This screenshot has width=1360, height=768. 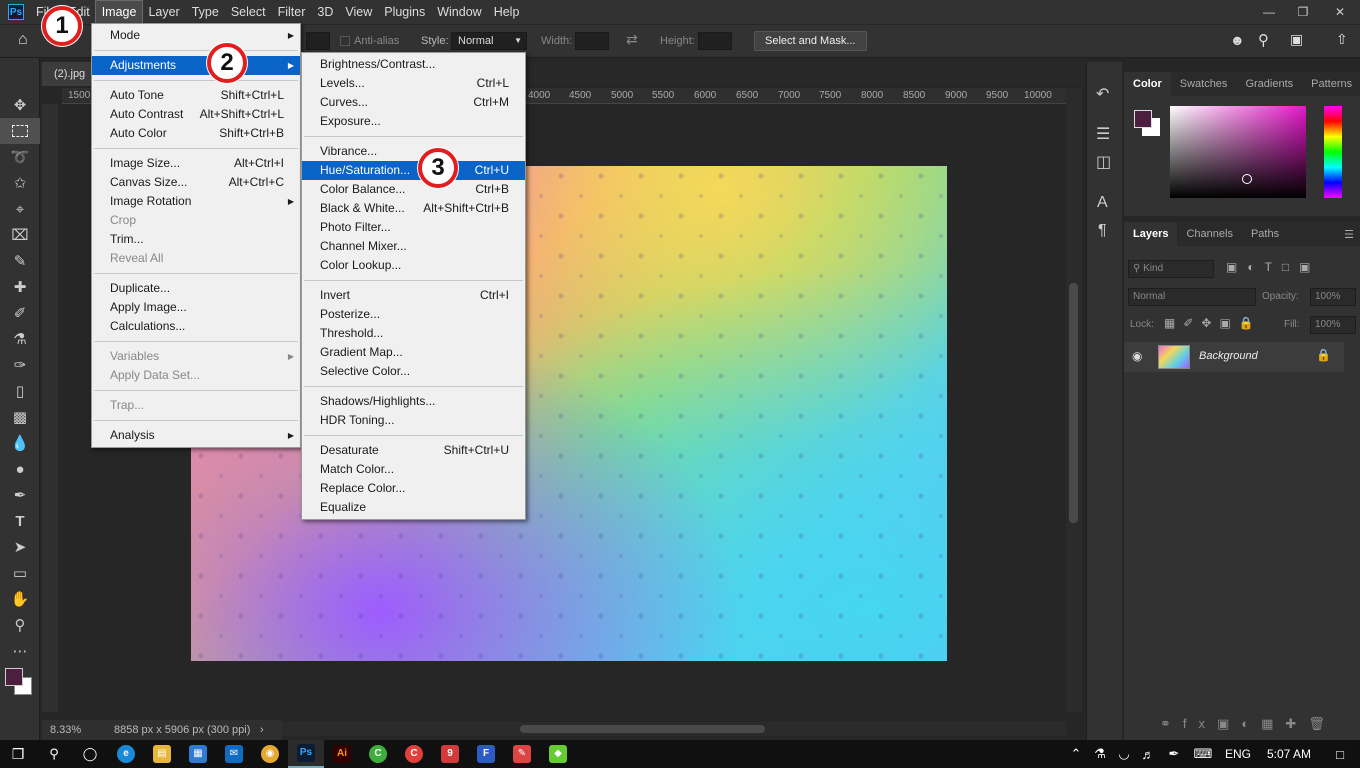 What do you see at coordinates (413, 507) in the screenshot?
I see `adjustments-item-equalize: Equalize` at bounding box center [413, 507].